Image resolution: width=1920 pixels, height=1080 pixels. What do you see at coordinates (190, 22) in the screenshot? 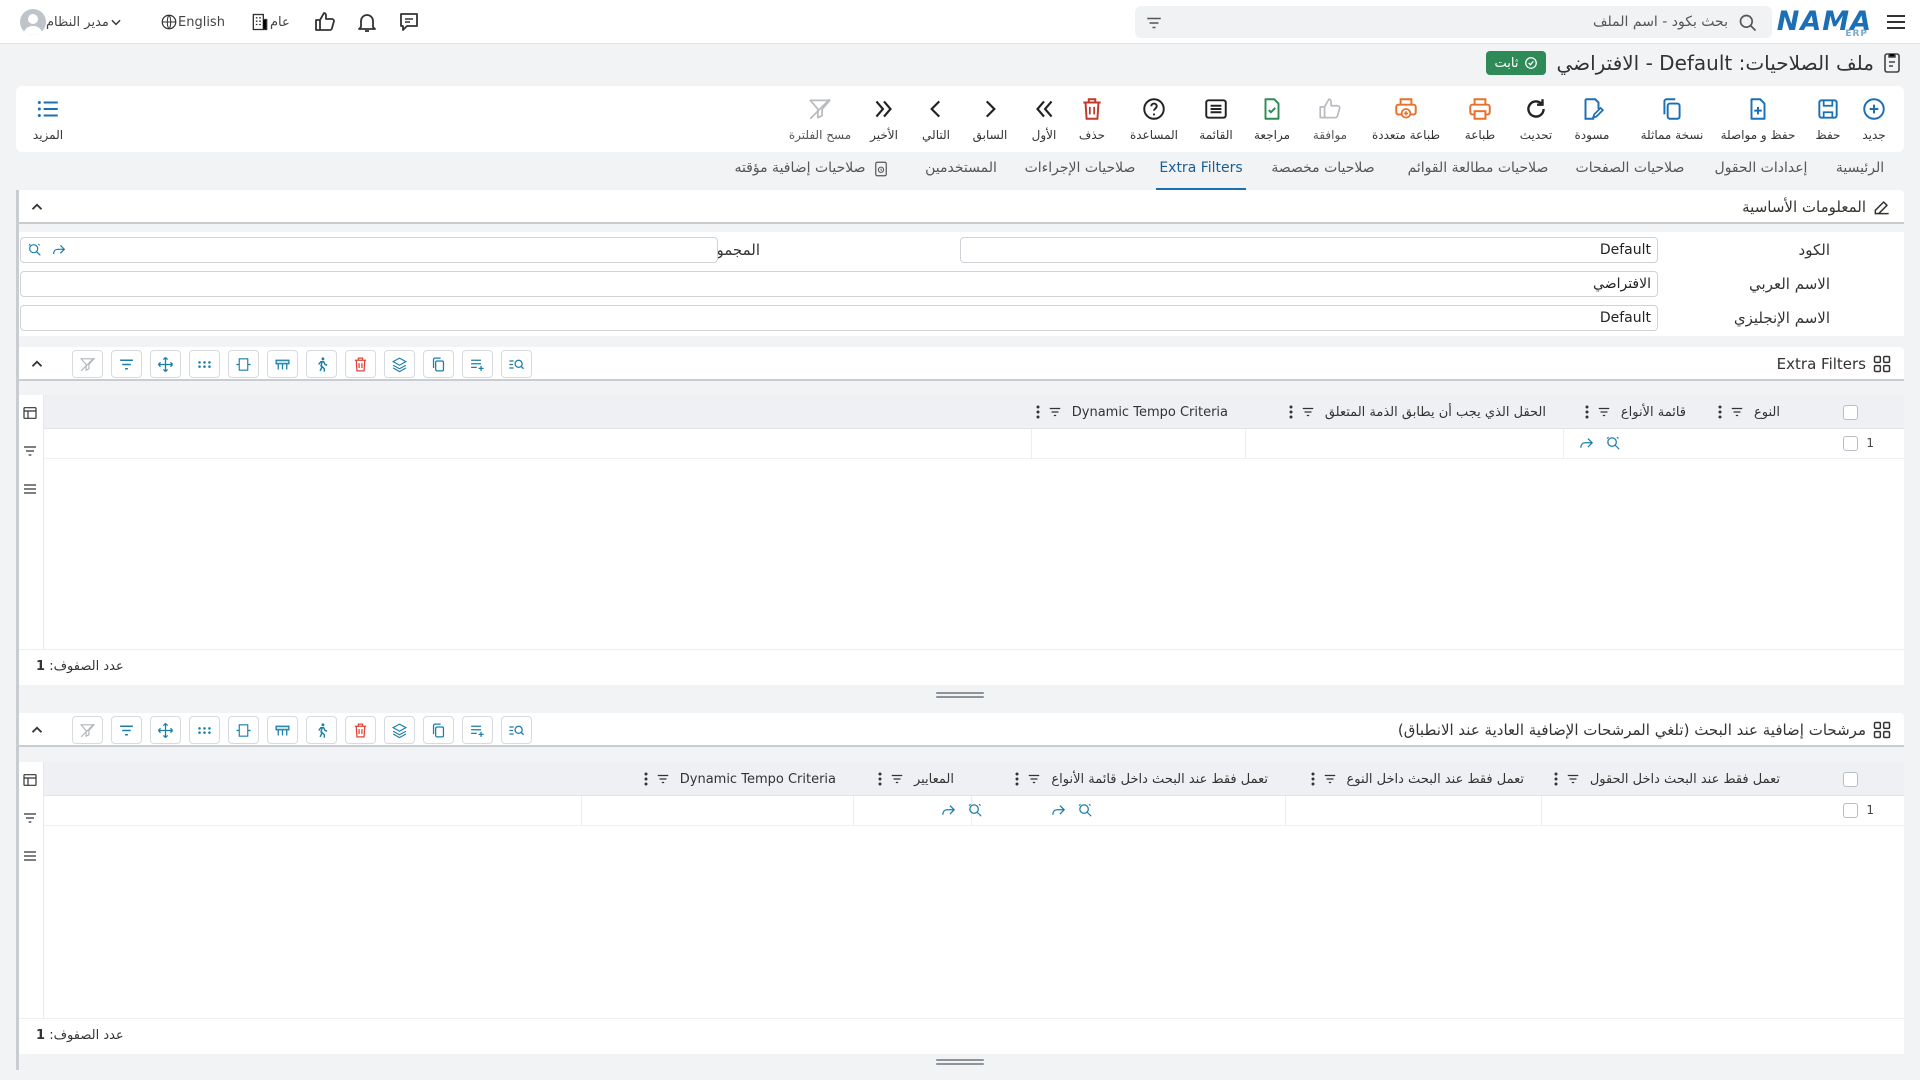
I see `language-switch: English` at bounding box center [190, 22].